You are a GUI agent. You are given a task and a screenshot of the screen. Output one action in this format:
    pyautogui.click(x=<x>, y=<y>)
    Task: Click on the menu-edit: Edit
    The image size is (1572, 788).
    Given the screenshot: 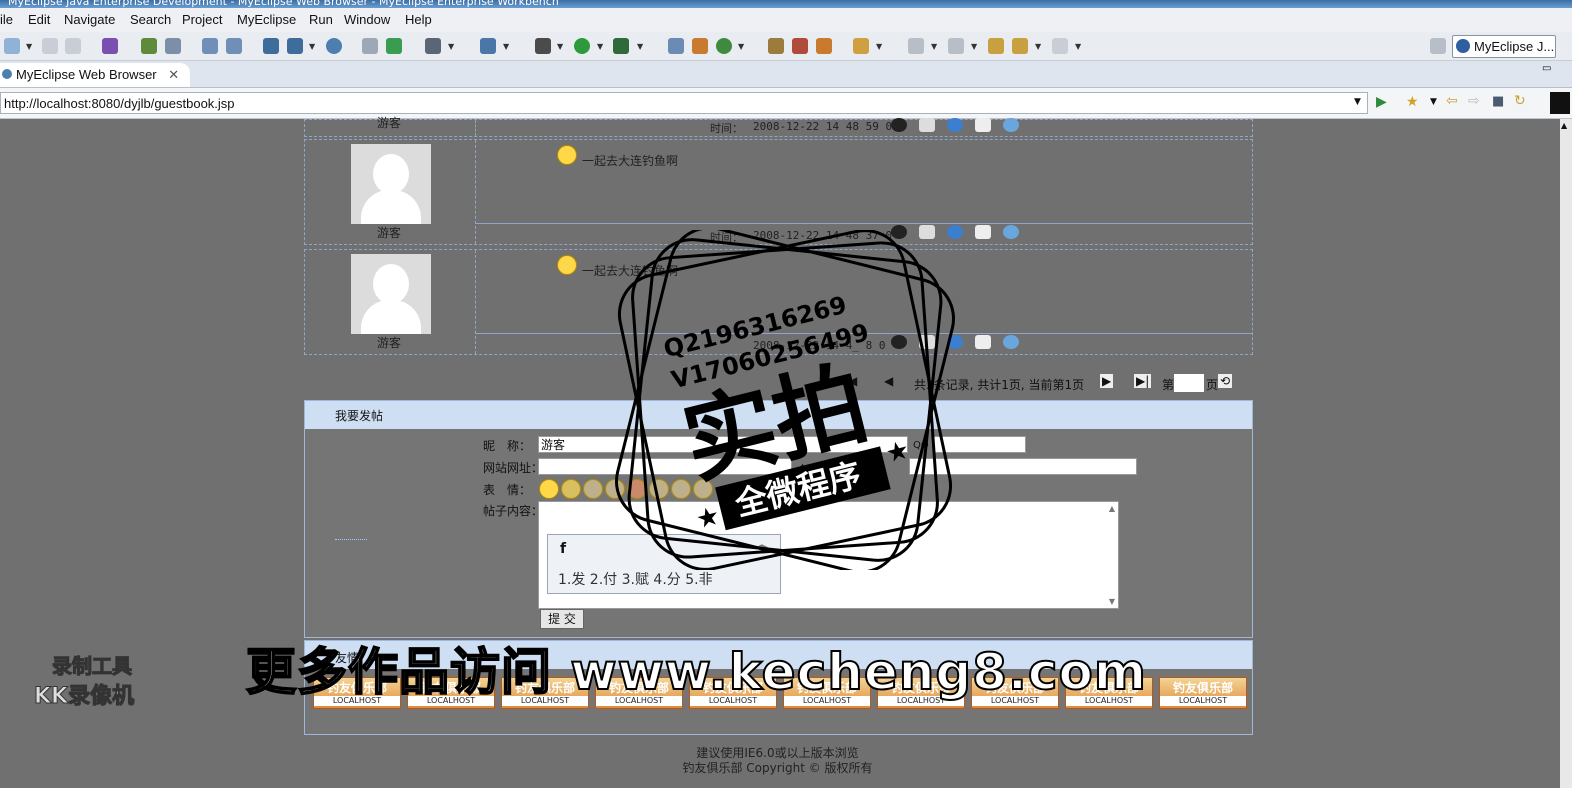 What is the action you would take?
    pyautogui.click(x=39, y=19)
    